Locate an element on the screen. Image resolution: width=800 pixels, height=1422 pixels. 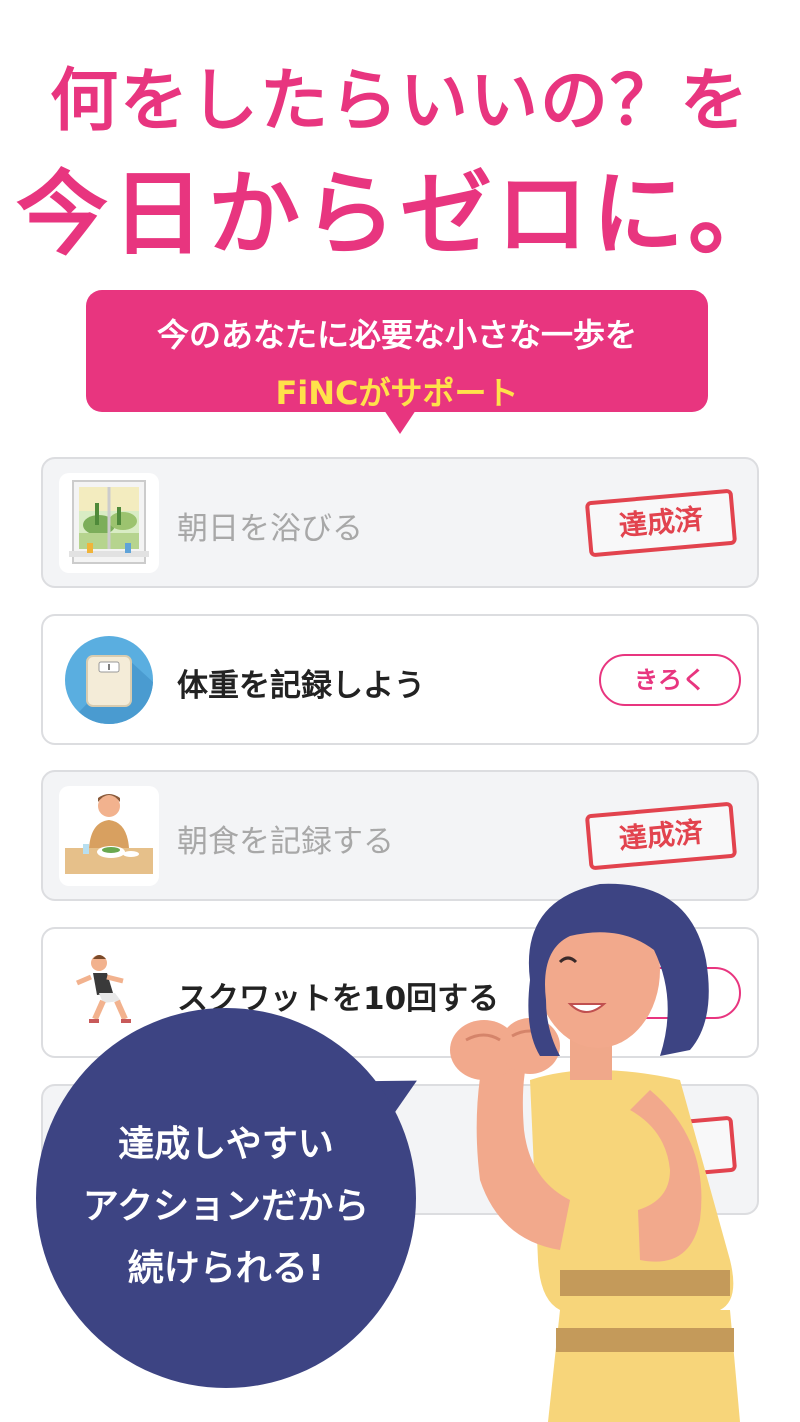
intro-bubble-line-2: FiNCがサポート is located at coordinates (397, 393).